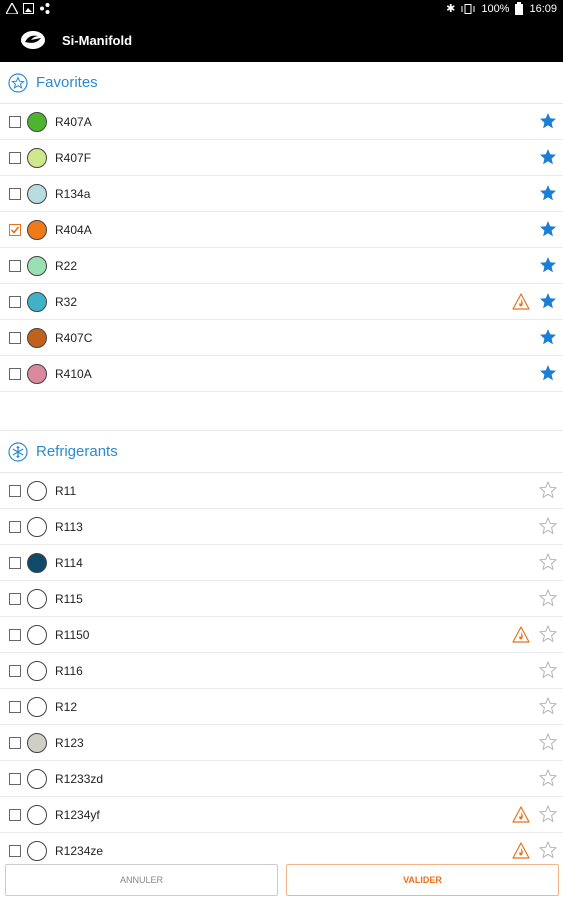 The width and height of the screenshot is (563, 900). I want to click on refrigerant-name: R32, so click(66, 301).